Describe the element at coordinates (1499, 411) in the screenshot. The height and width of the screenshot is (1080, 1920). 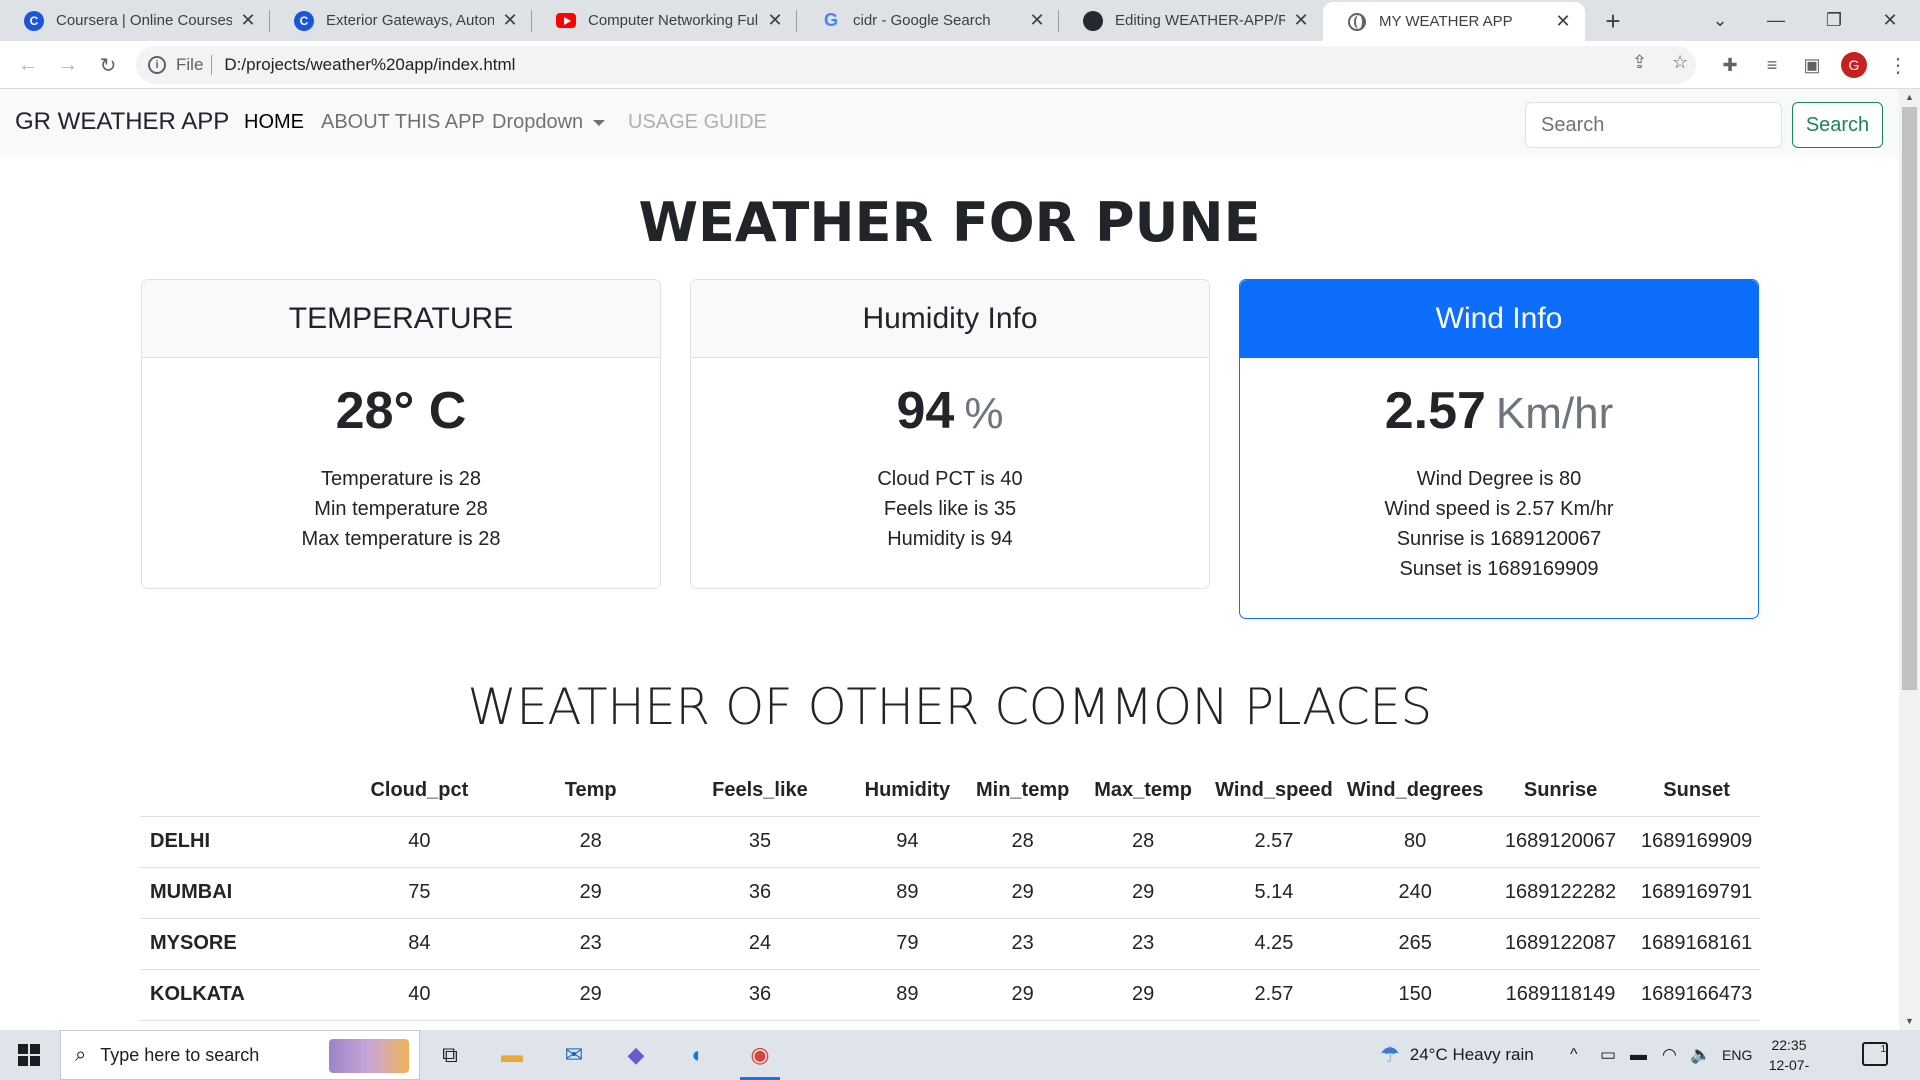
I see `card-value: 2.57 Km/hr` at that location.